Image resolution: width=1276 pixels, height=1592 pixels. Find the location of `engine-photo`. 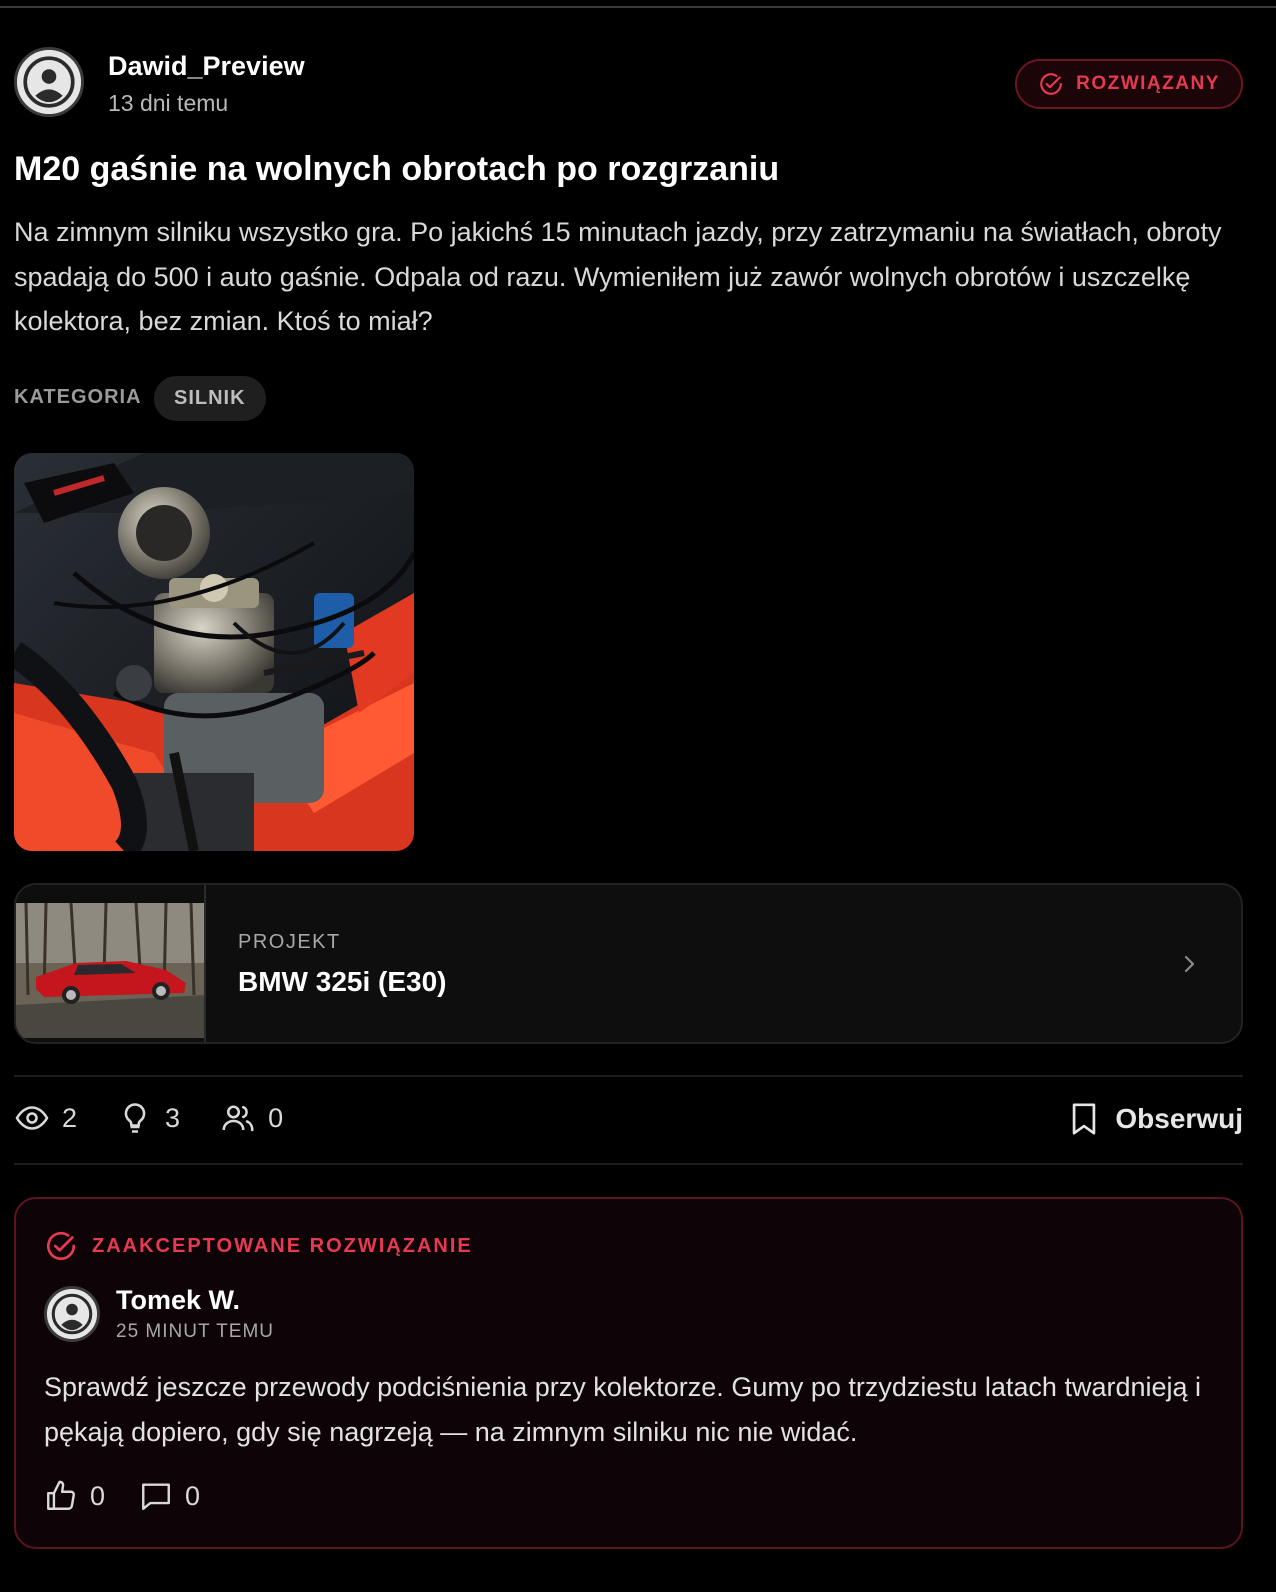

engine-photo is located at coordinates (214, 652).